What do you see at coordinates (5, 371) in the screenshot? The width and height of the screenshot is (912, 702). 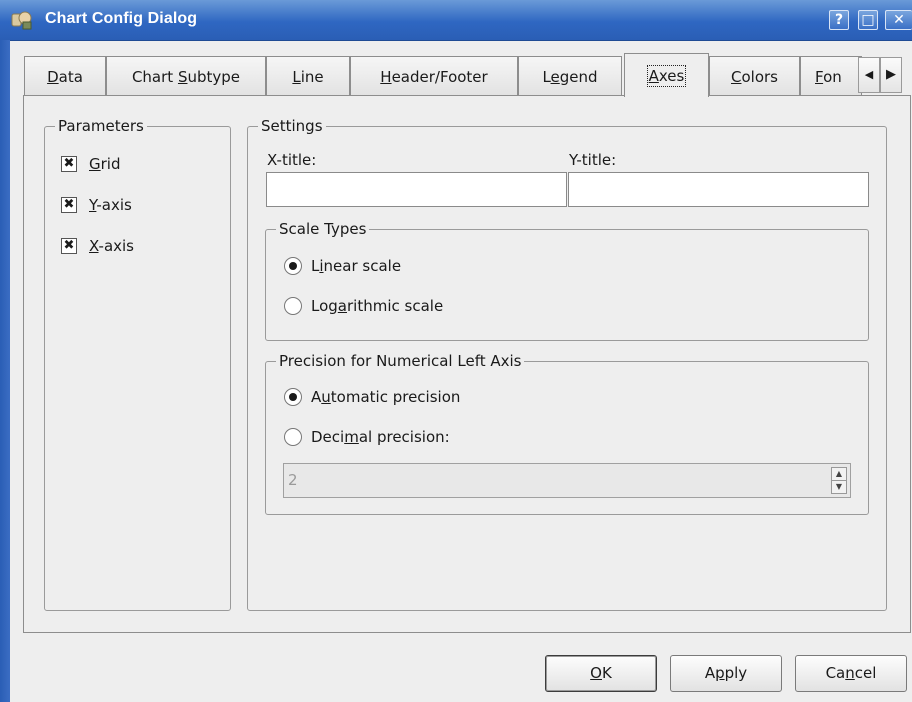 I see `window-left-border` at bounding box center [5, 371].